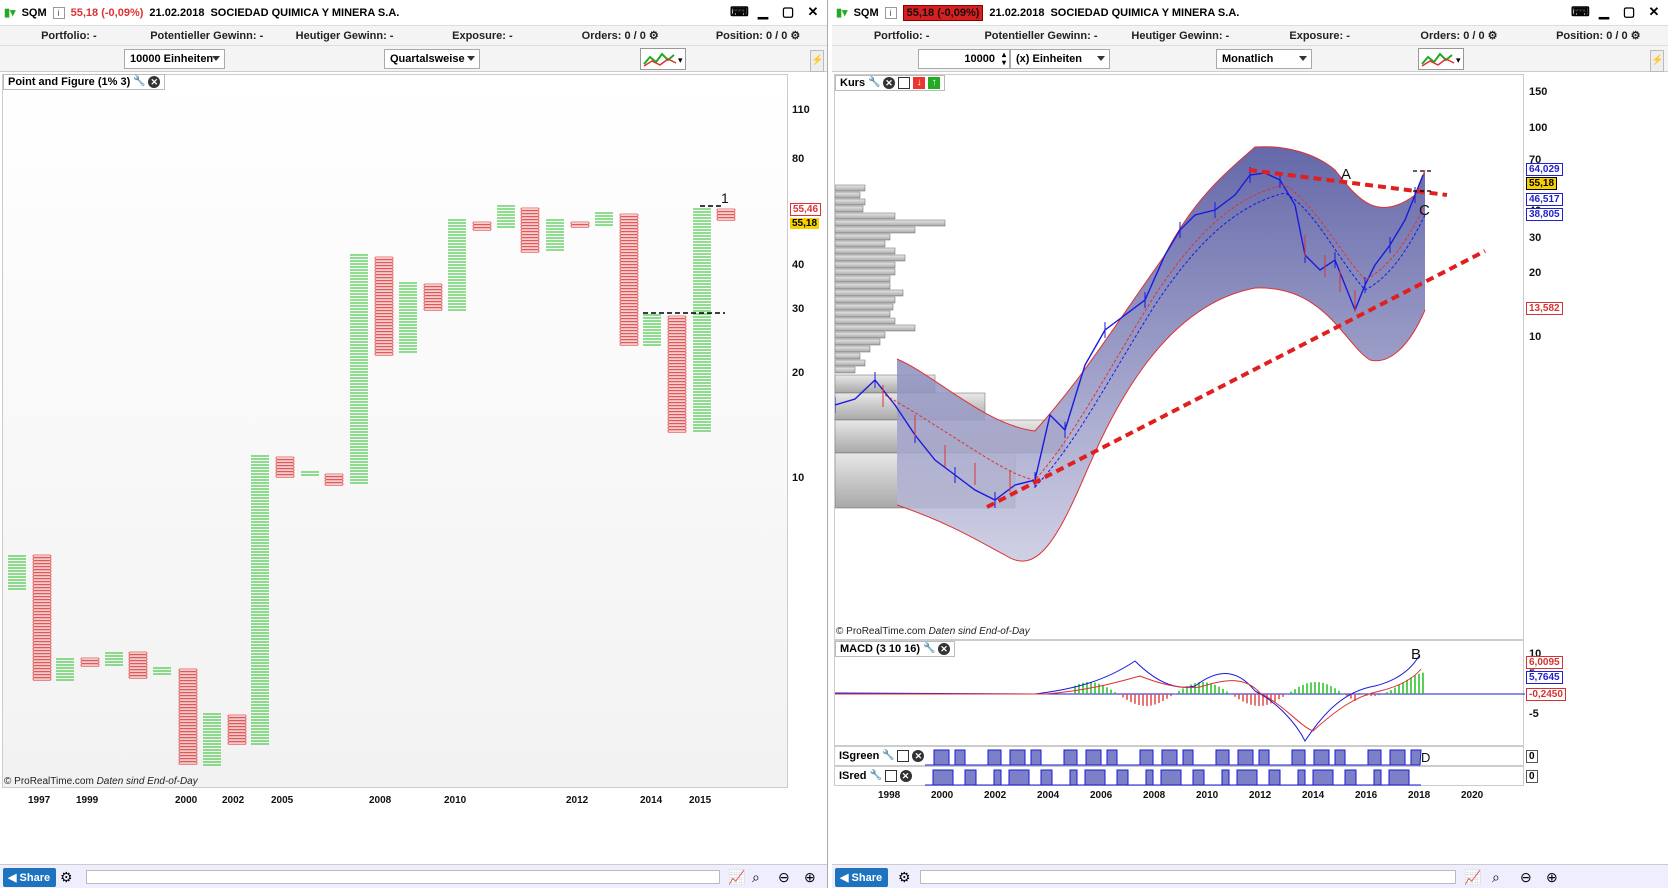 The width and height of the screenshot is (1668, 888). Describe the element at coordinates (934, 83) in the screenshot. I see `move-up-icon: ↑` at that location.